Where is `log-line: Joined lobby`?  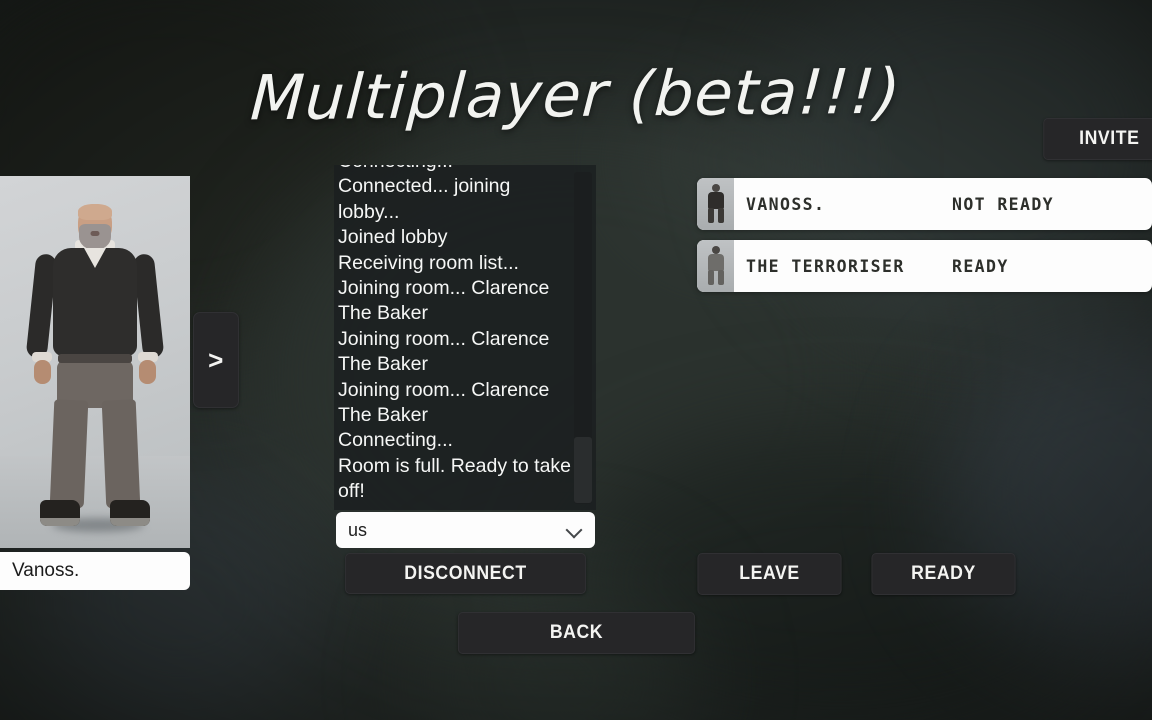 log-line: Joined lobby is located at coordinates (393, 237).